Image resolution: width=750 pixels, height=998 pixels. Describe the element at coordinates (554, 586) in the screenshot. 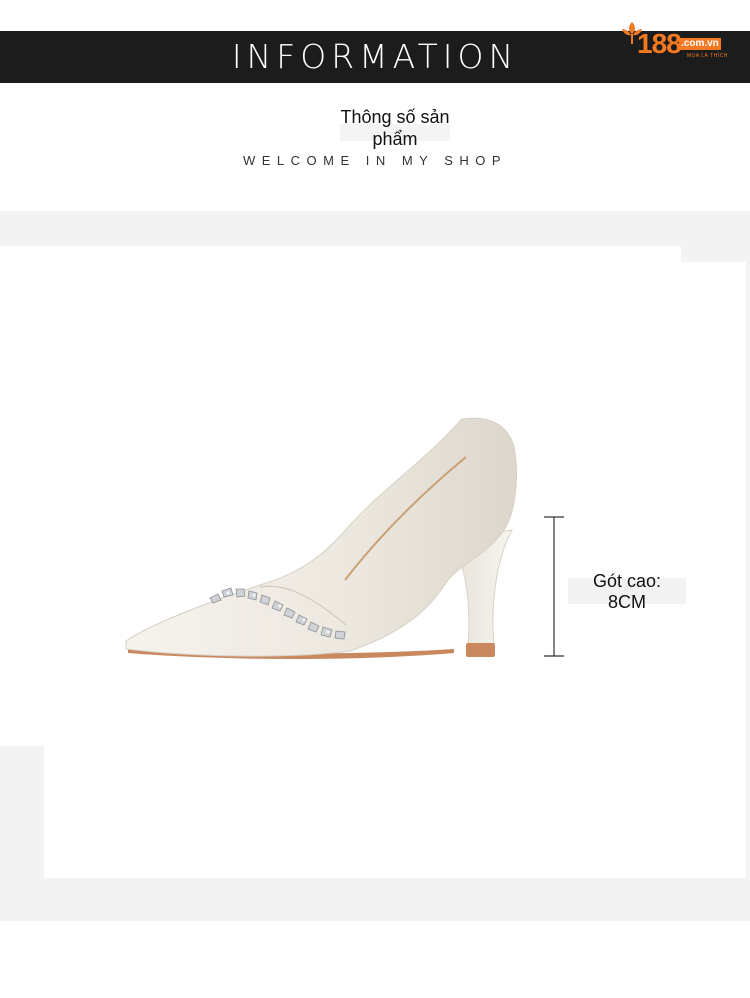

I see `heel-height-measure-line` at that location.